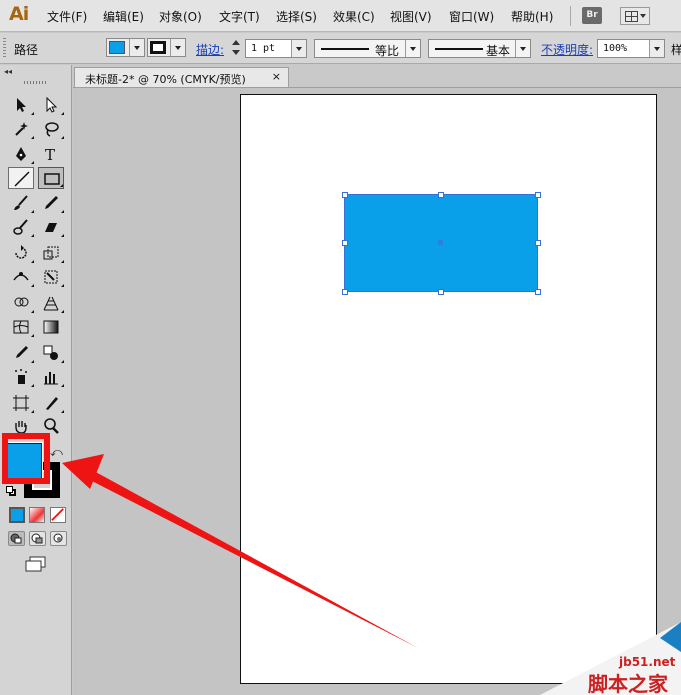 The height and width of the screenshot is (695, 681). Describe the element at coordinates (21, 129) in the screenshot. I see `magic-wand-tool` at that location.